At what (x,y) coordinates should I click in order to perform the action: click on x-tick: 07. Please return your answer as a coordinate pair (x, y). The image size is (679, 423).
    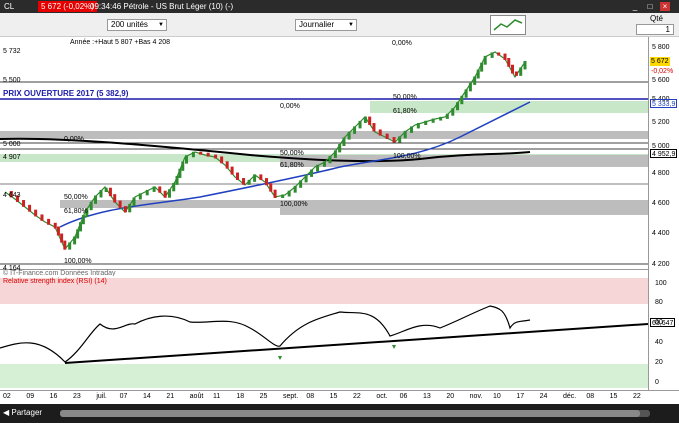
    Looking at the image, I should click on (123, 396).